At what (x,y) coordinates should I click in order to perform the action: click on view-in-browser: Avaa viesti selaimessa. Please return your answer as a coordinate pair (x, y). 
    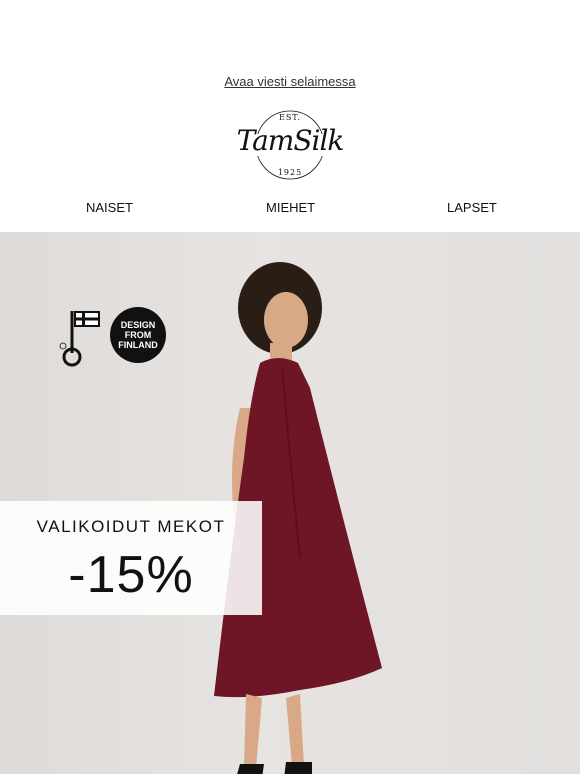
    Looking at the image, I should click on (290, 81).